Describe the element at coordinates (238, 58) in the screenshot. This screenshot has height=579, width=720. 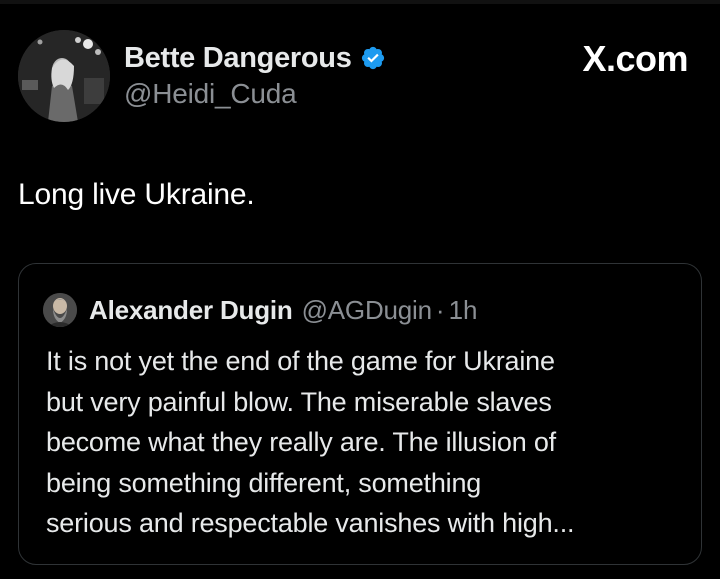
I see `author-display-name: Bette Dangerous` at that location.